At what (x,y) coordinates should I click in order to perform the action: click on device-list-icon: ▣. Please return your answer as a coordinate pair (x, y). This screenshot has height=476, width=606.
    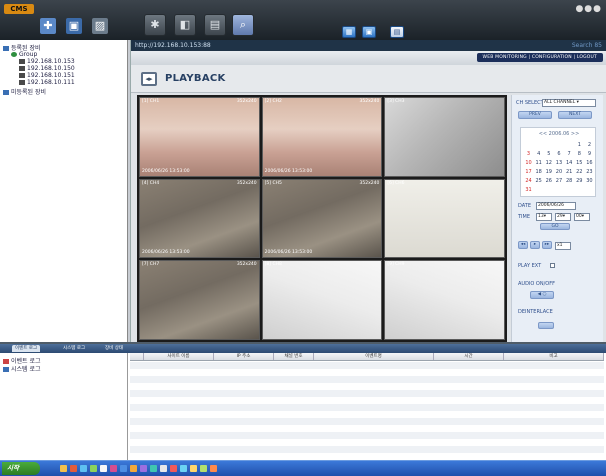
    Looking at the image, I should click on (74, 26).